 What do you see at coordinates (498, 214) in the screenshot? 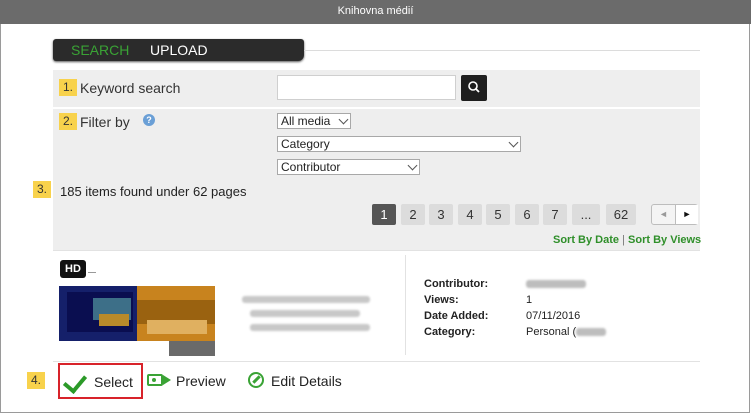
I see `page-button: 5` at bounding box center [498, 214].